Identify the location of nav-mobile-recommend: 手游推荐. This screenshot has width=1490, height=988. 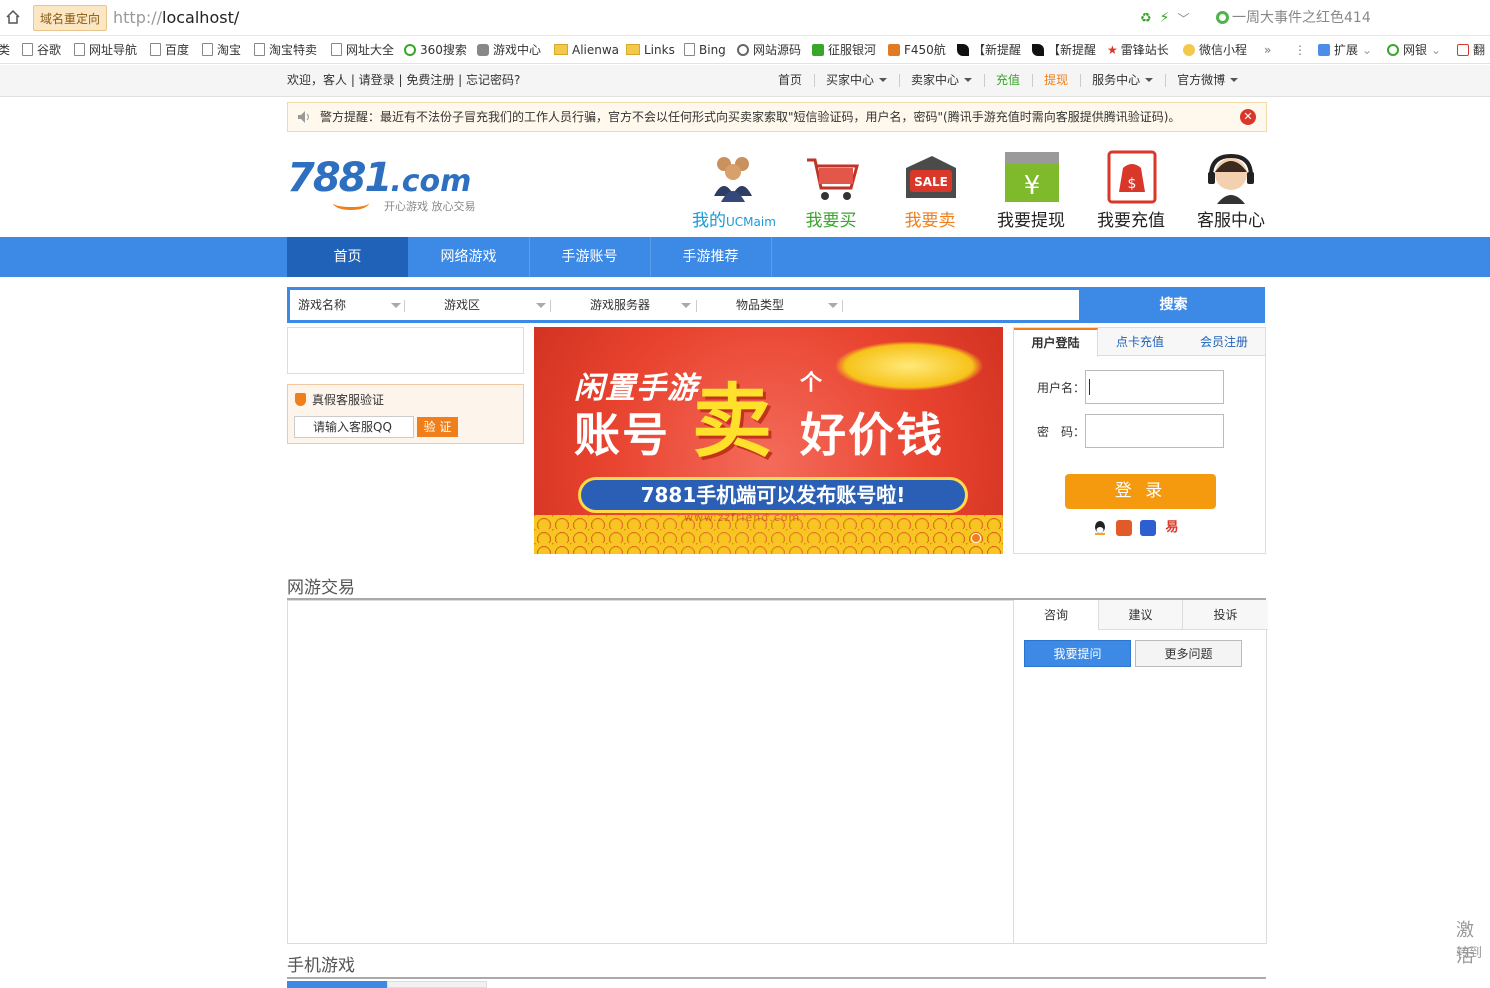
(710, 257).